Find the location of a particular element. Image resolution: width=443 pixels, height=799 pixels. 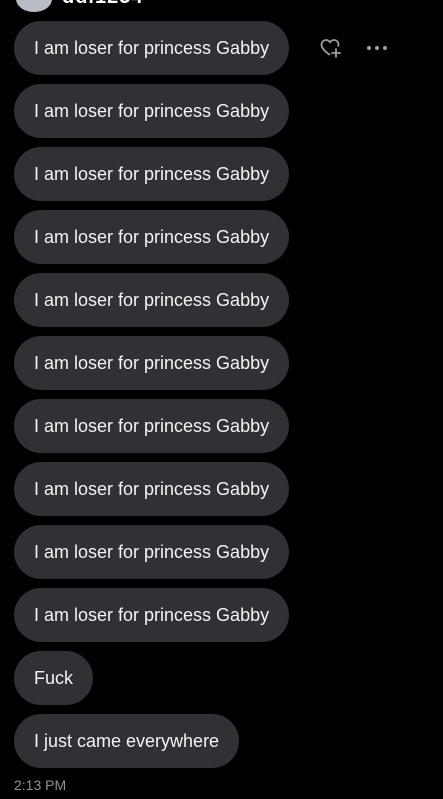

message-bubble: I just came everywhere is located at coordinates (127, 741).